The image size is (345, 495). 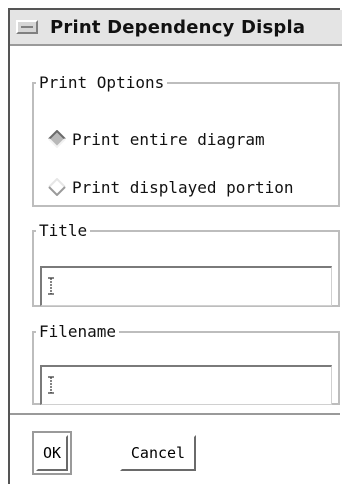 What do you see at coordinates (57, 139) in the screenshot?
I see `diamond-radio-selected-icon` at bounding box center [57, 139].